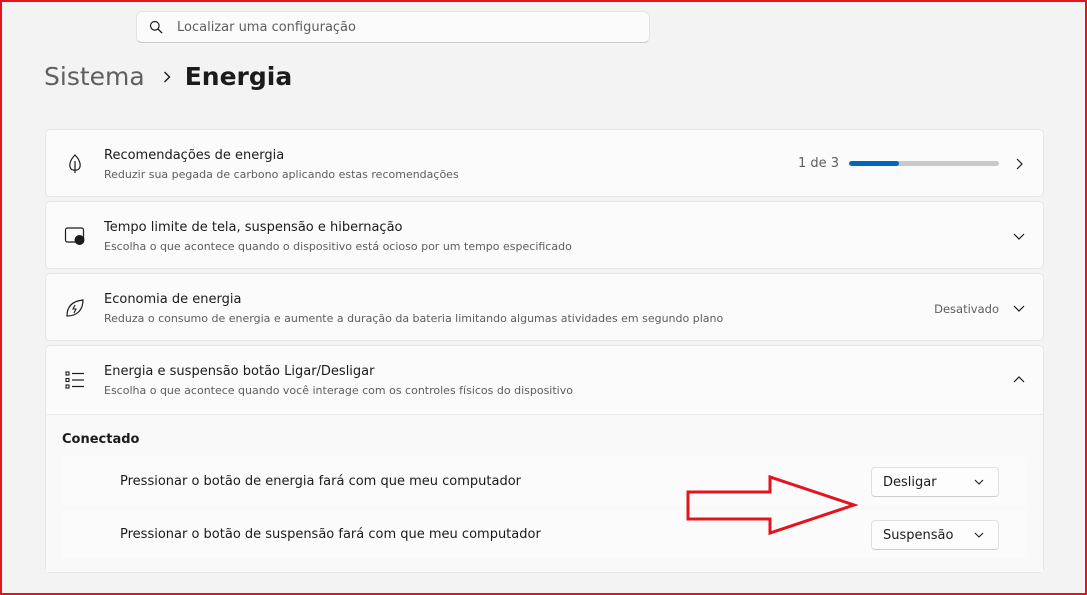  I want to click on breadcrumb: Sistema Energia, so click(168, 76).